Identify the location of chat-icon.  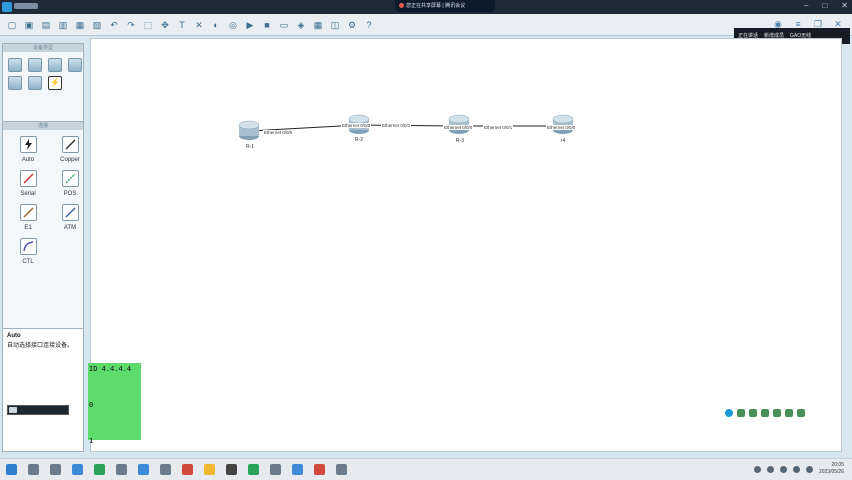
(99, 469).